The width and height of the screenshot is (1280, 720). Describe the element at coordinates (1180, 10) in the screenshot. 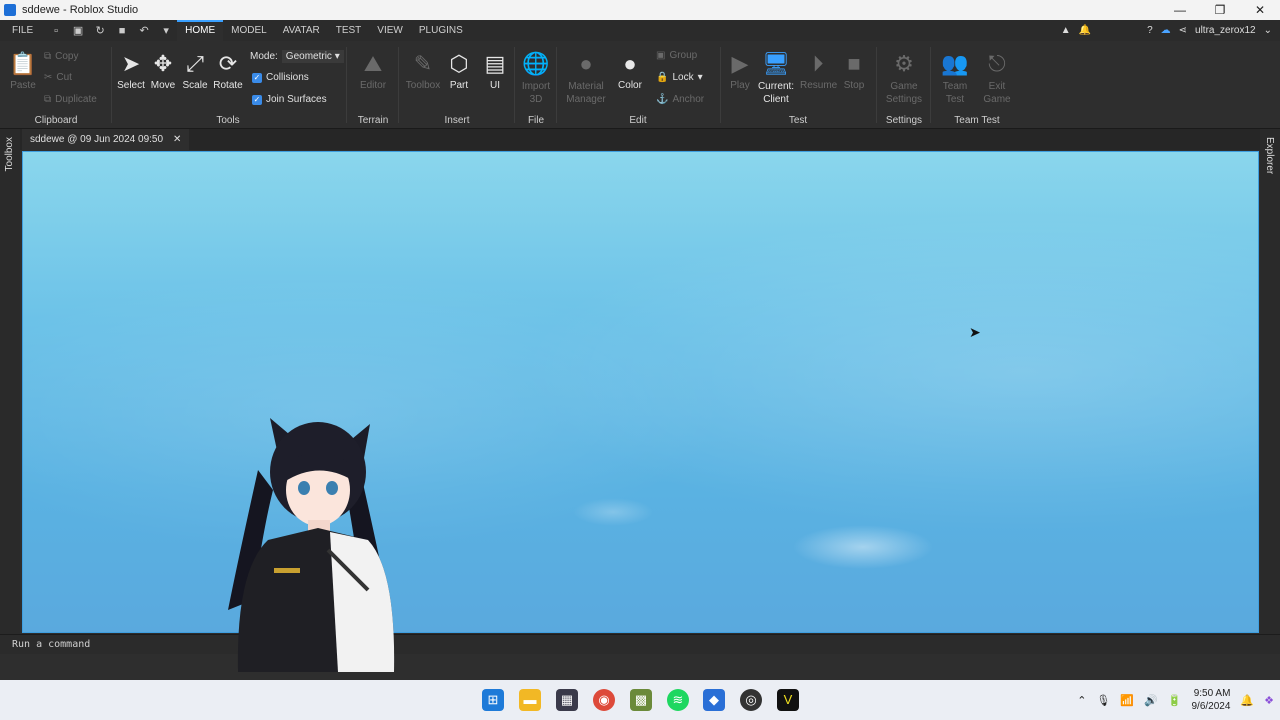

I see `minimize-button: —` at that location.